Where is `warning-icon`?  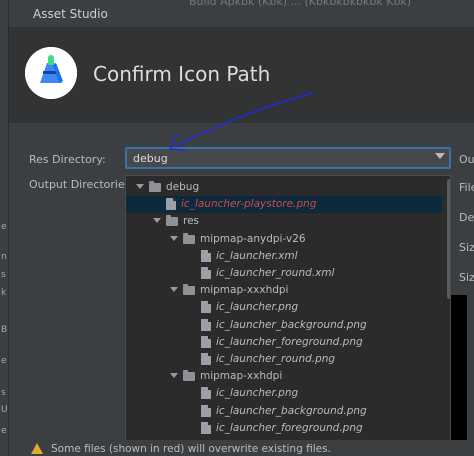
warning-icon is located at coordinates (37, 448).